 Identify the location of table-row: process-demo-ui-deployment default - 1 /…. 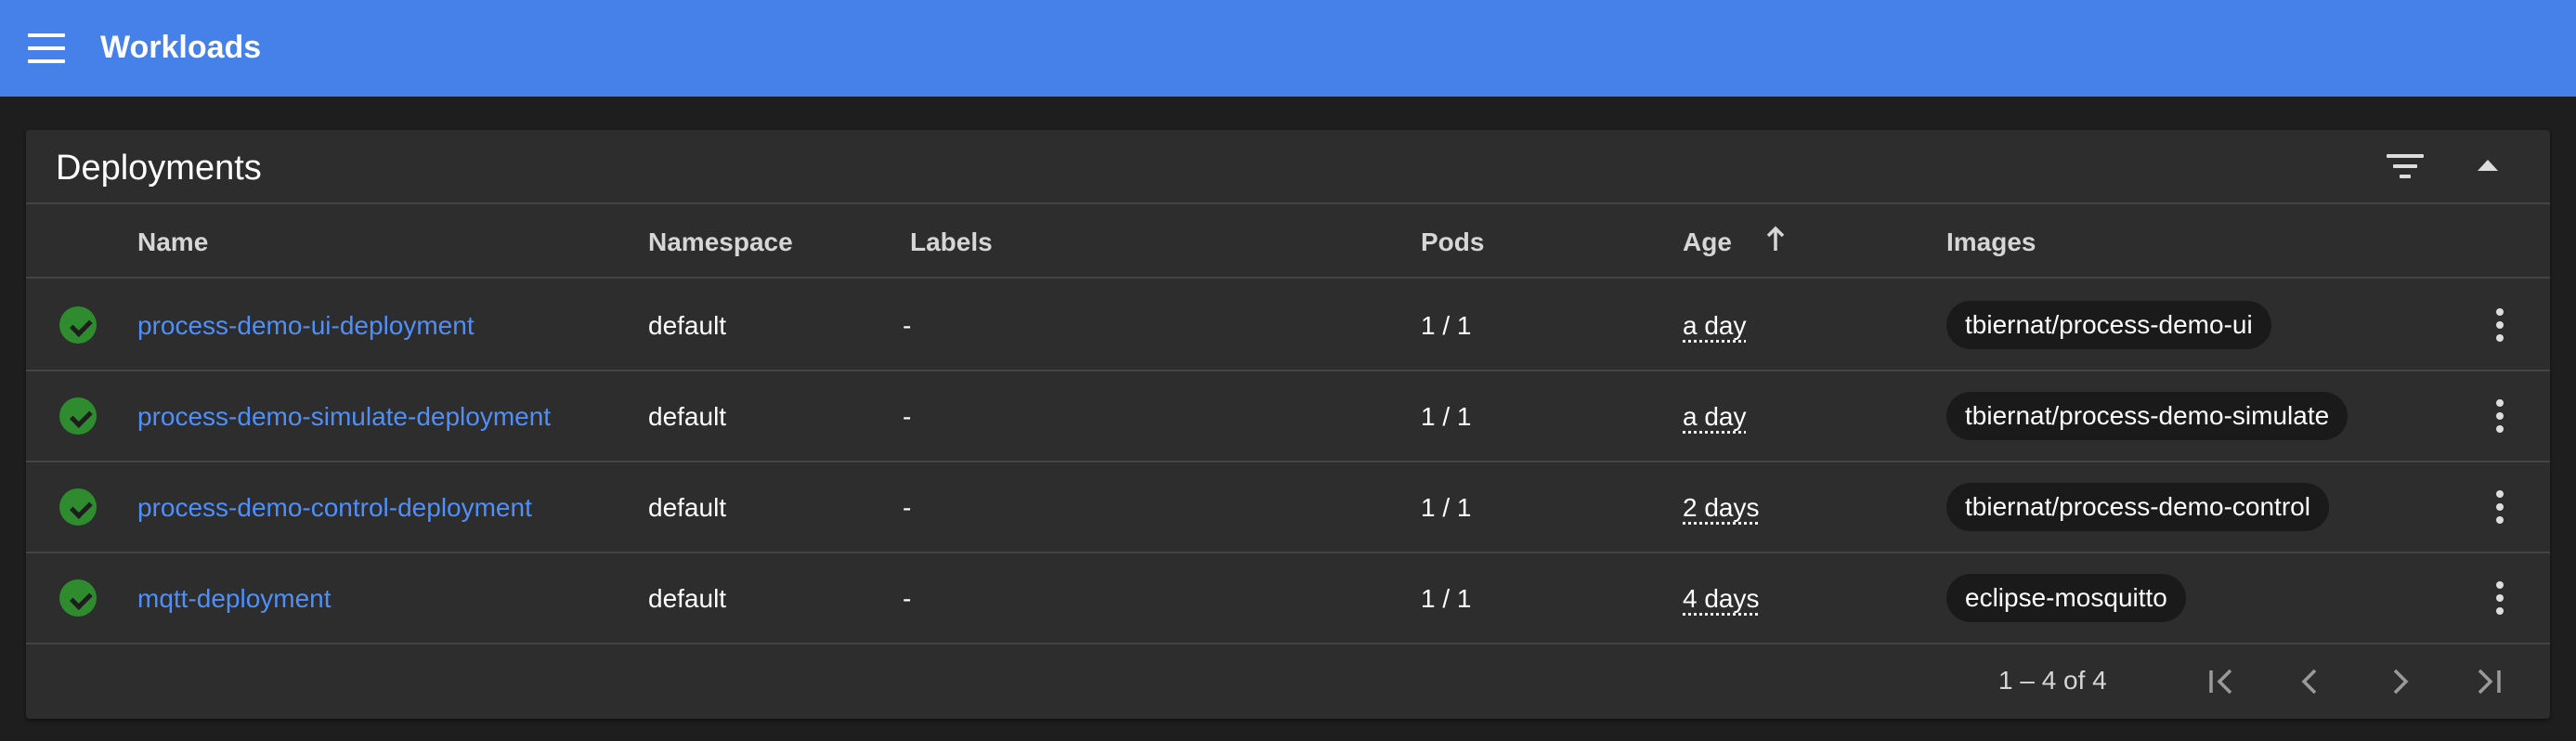
(1288, 325).